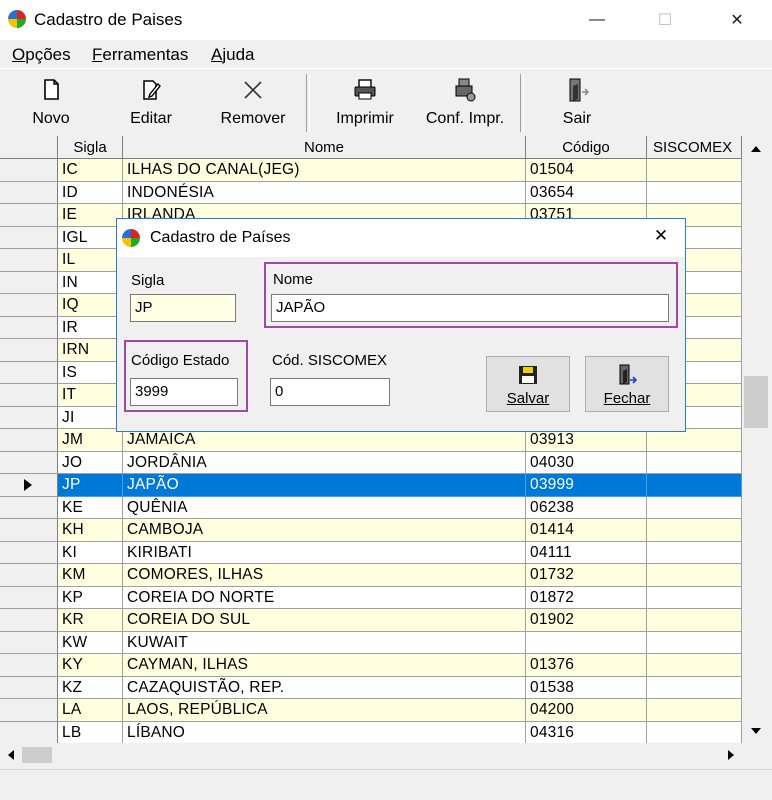  Describe the element at coordinates (183, 308) in the screenshot. I see `sigla-input: JP` at that location.